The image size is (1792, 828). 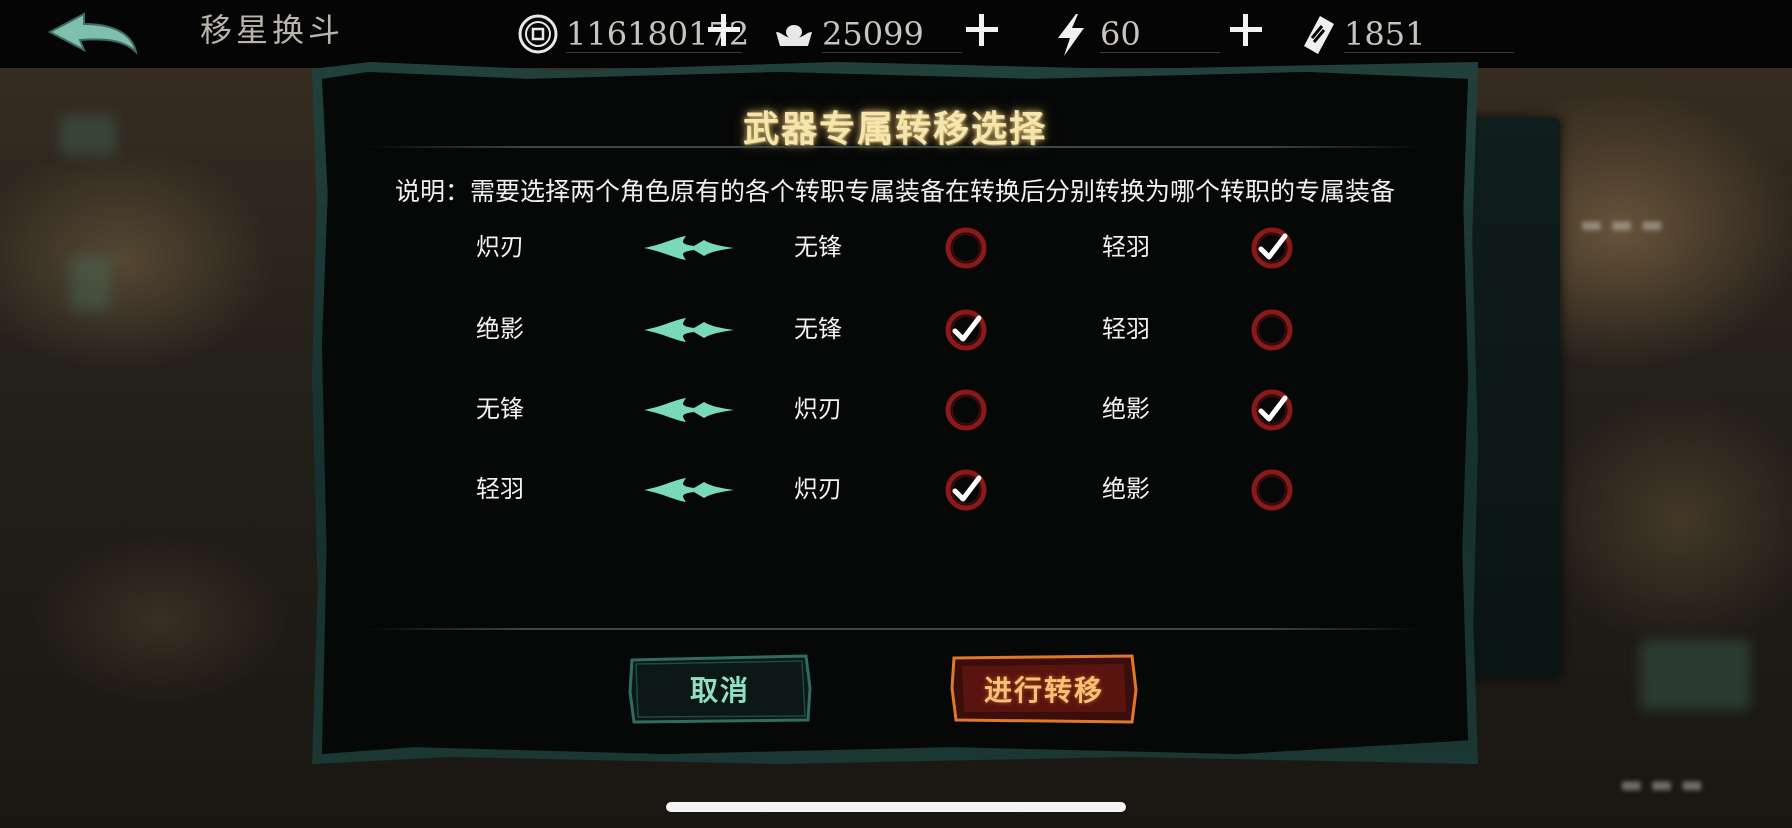 I want to click on confirm-transfer-button: 进行转移, so click(x=1044, y=689).